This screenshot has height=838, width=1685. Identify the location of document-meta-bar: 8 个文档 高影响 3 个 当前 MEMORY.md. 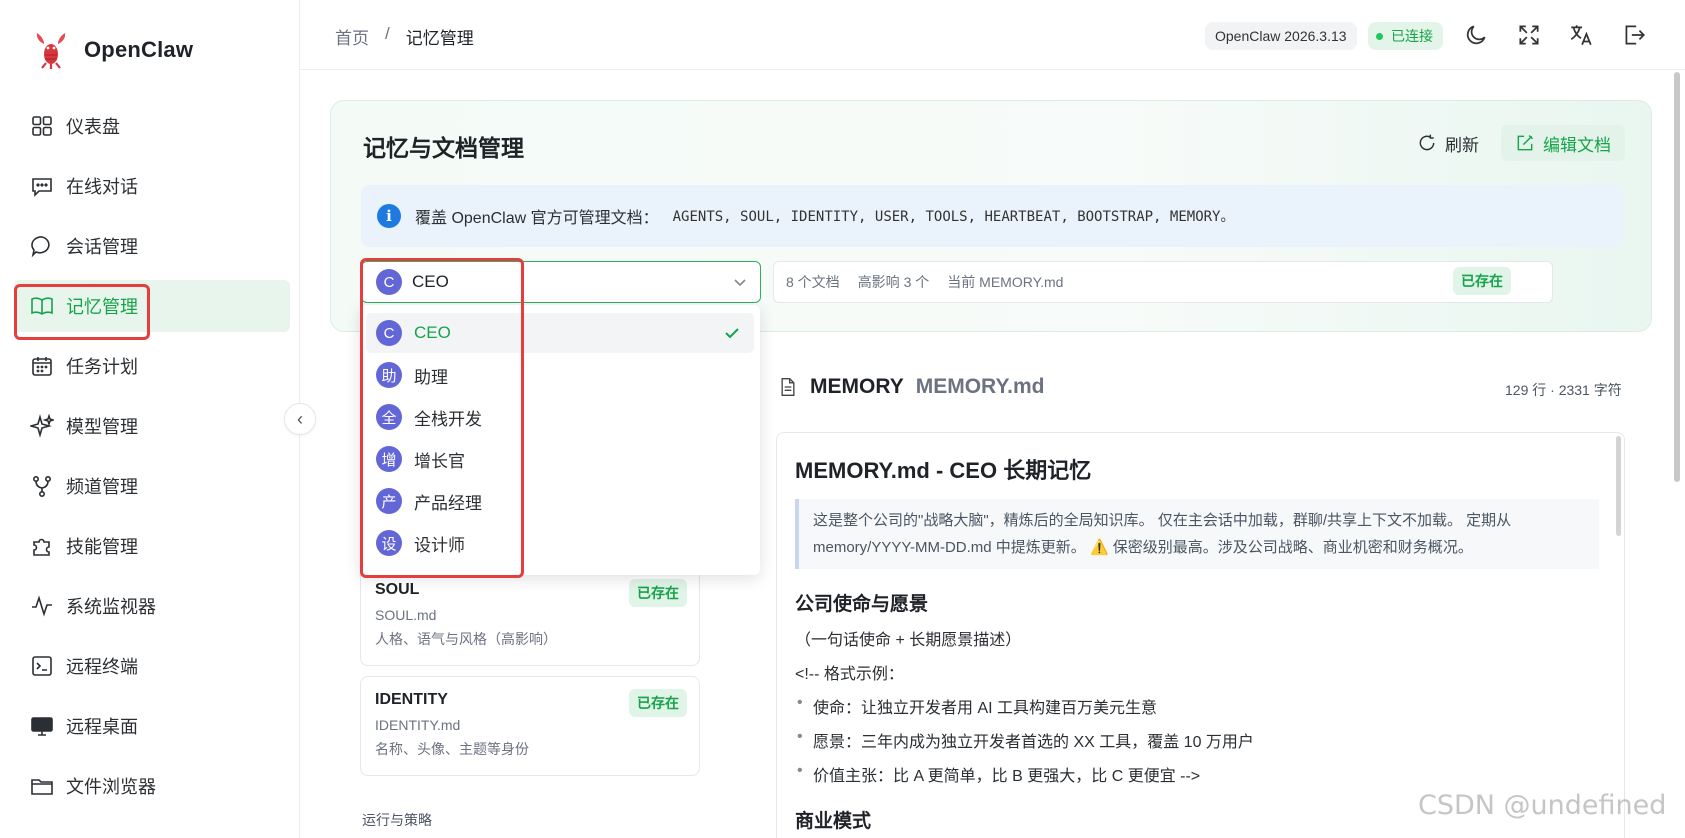
(1163, 282).